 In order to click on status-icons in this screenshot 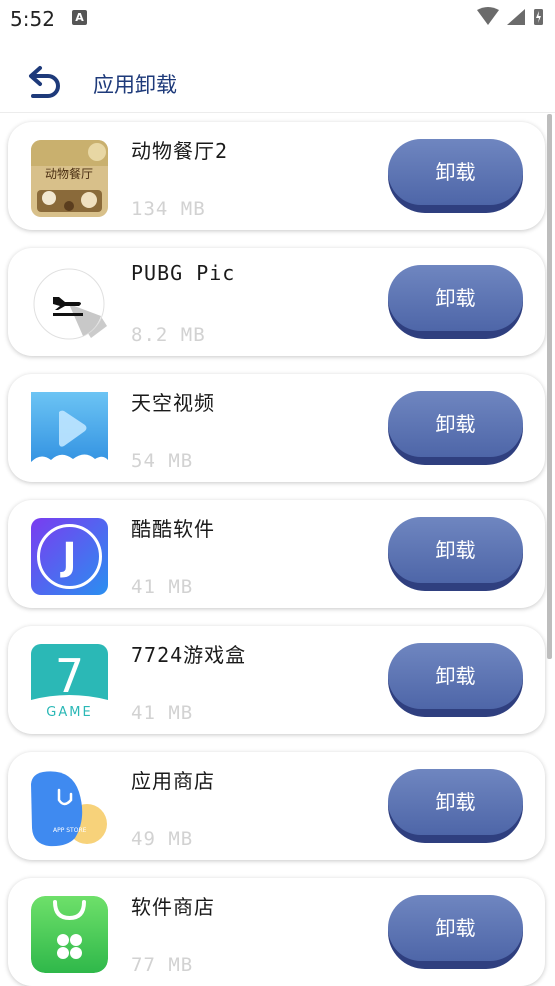, I will do `click(510, 16)`.